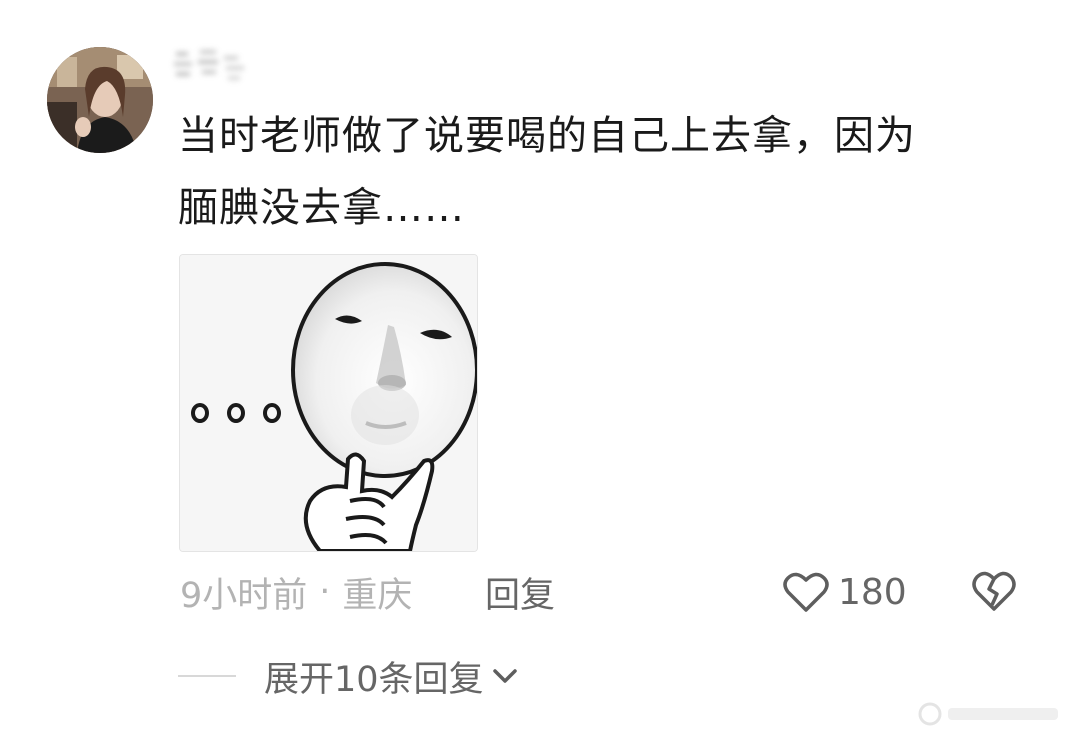 The height and width of the screenshot is (736, 1076). Describe the element at coordinates (328, 403) in the screenshot. I see `thinking-face-sticker` at that location.